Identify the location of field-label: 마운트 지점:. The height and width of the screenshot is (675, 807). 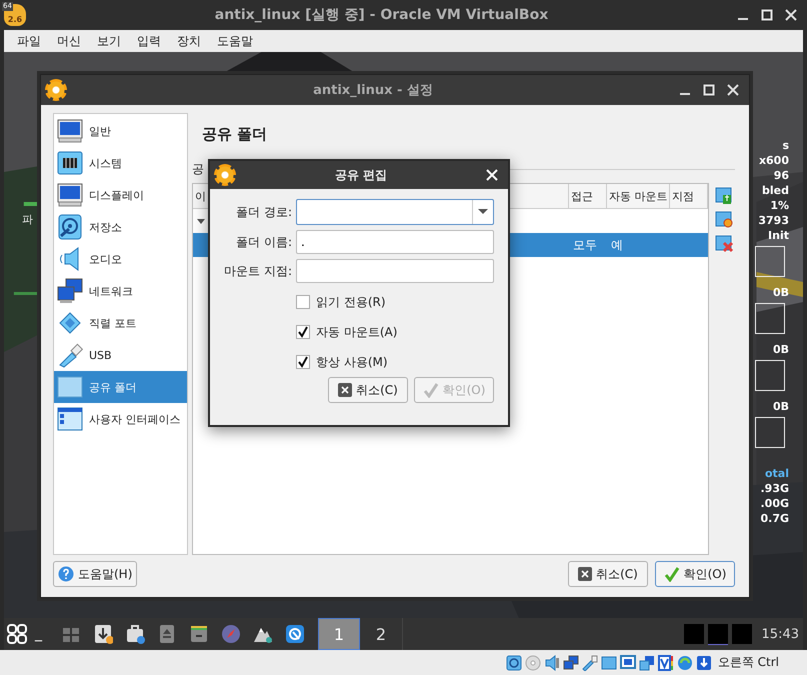
(257, 271).